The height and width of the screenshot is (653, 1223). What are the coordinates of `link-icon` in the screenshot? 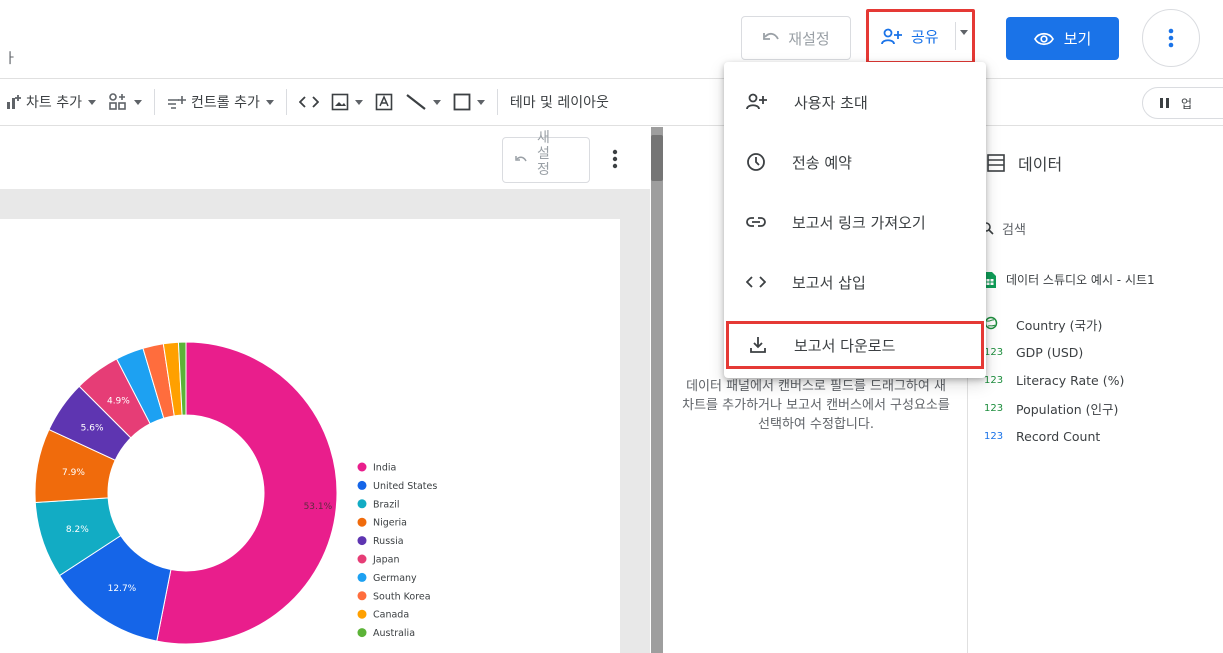 It's located at (756, 222).